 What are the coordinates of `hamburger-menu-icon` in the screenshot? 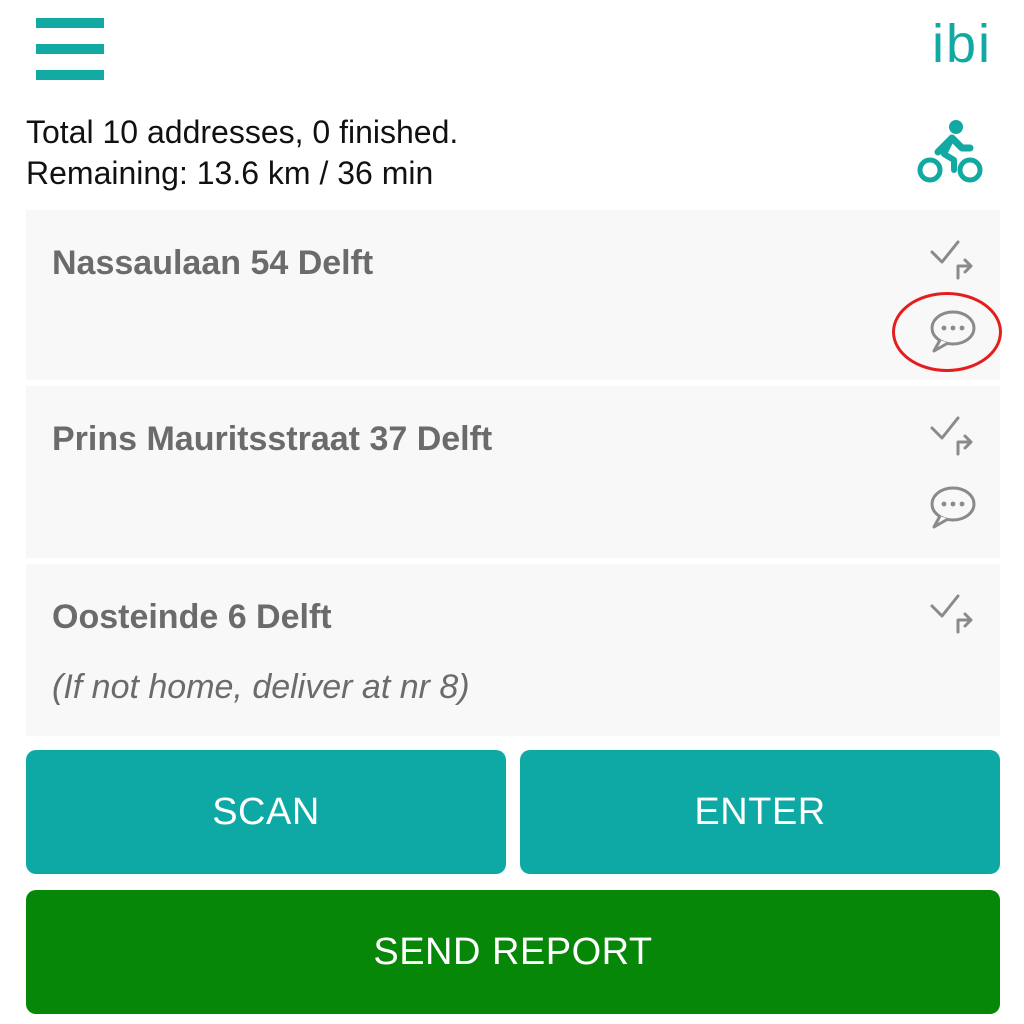 It's located at (70, 49).